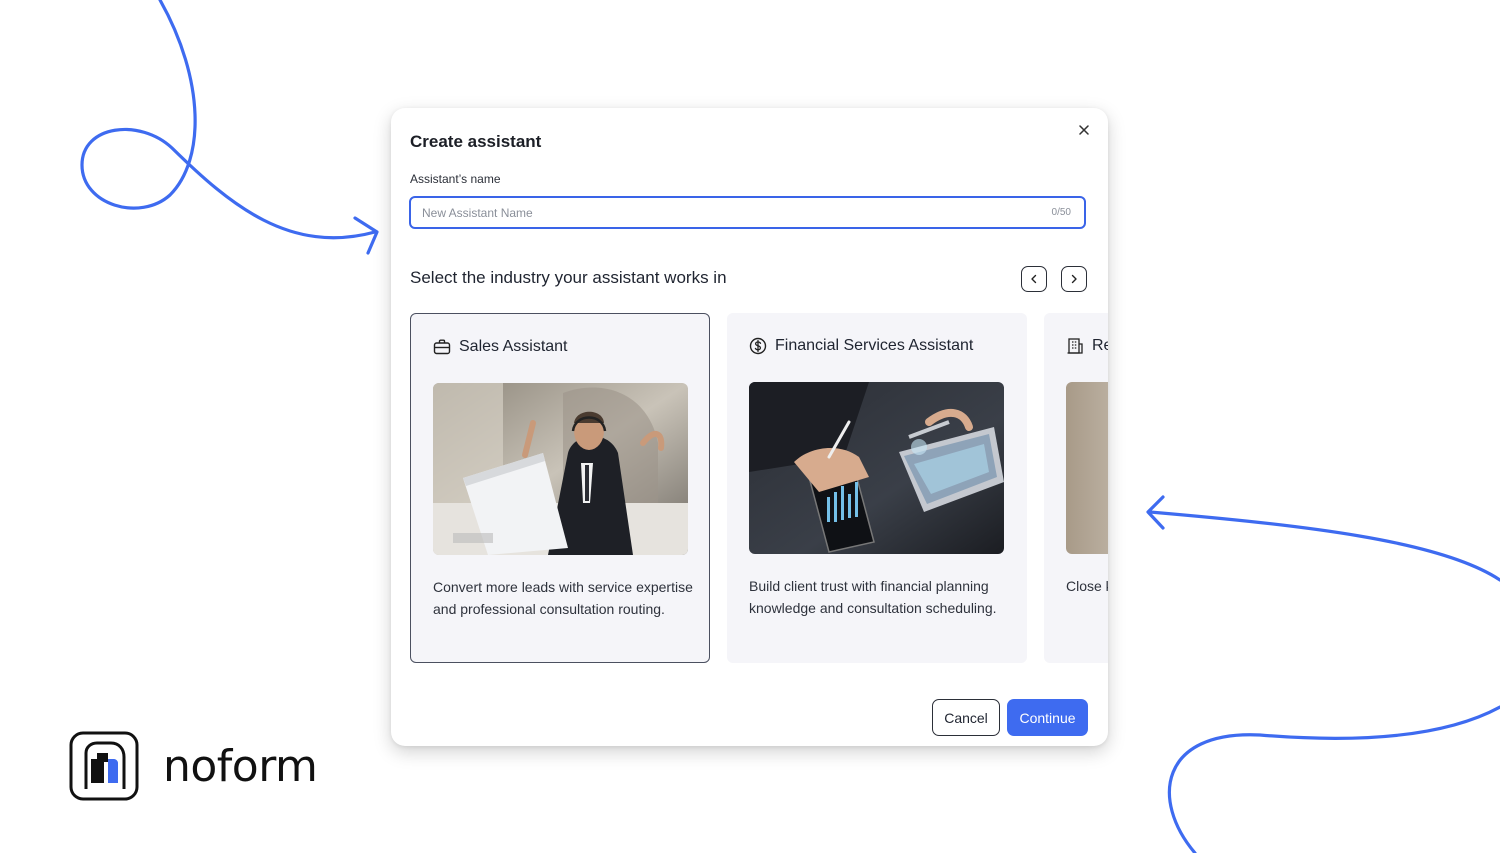 Image resolution: width=1500 pixels, height=853 pixels. I want to click on carousel-prev-button, so click(1034, 279).